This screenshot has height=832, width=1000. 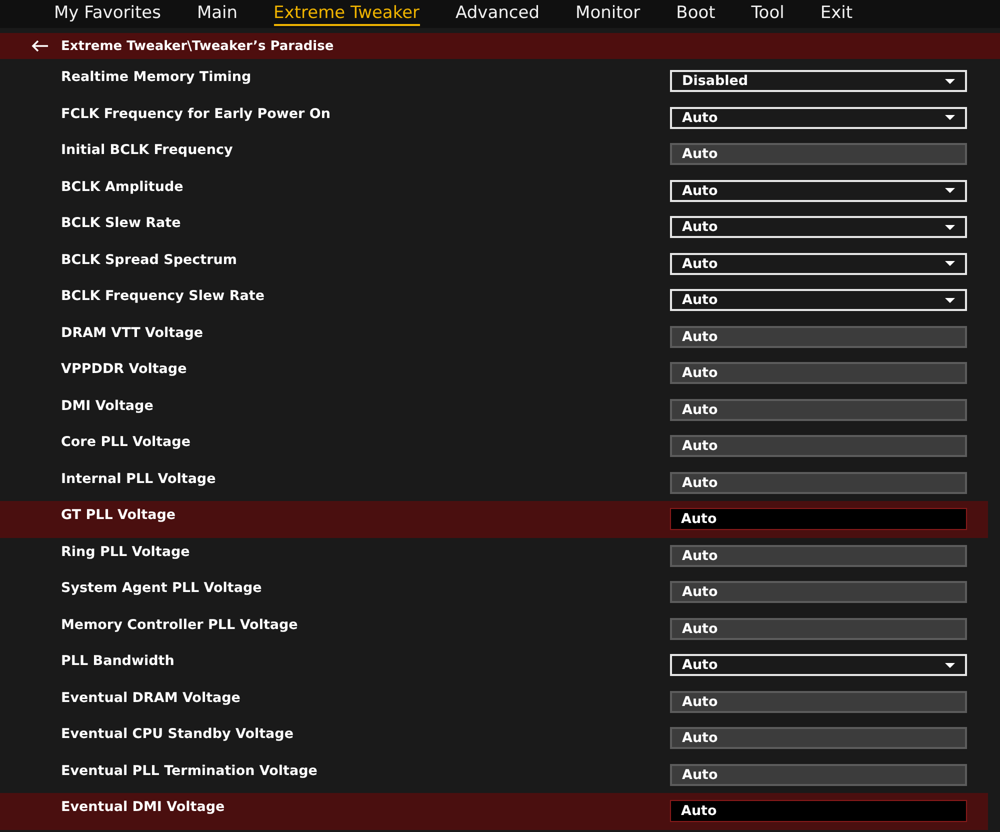 I want to click on setting-label: Internal PLL Voltage, so click(x=139, y=478).